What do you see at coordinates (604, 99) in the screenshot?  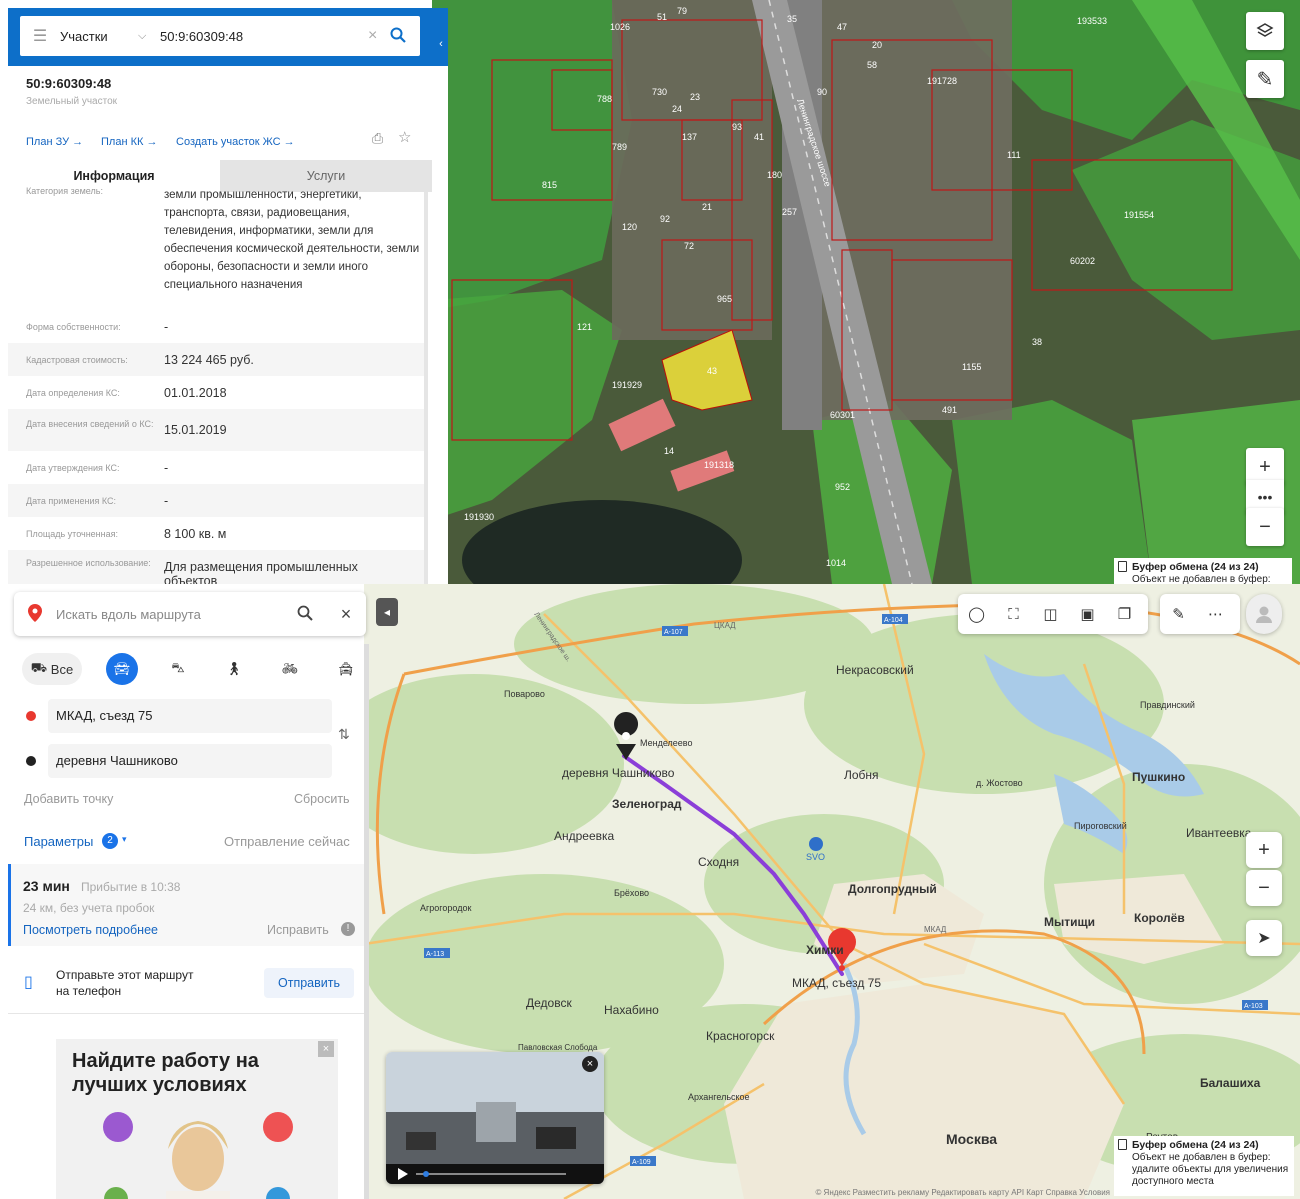 I see `parcel-label: 788` at bounding box center [604, 99].